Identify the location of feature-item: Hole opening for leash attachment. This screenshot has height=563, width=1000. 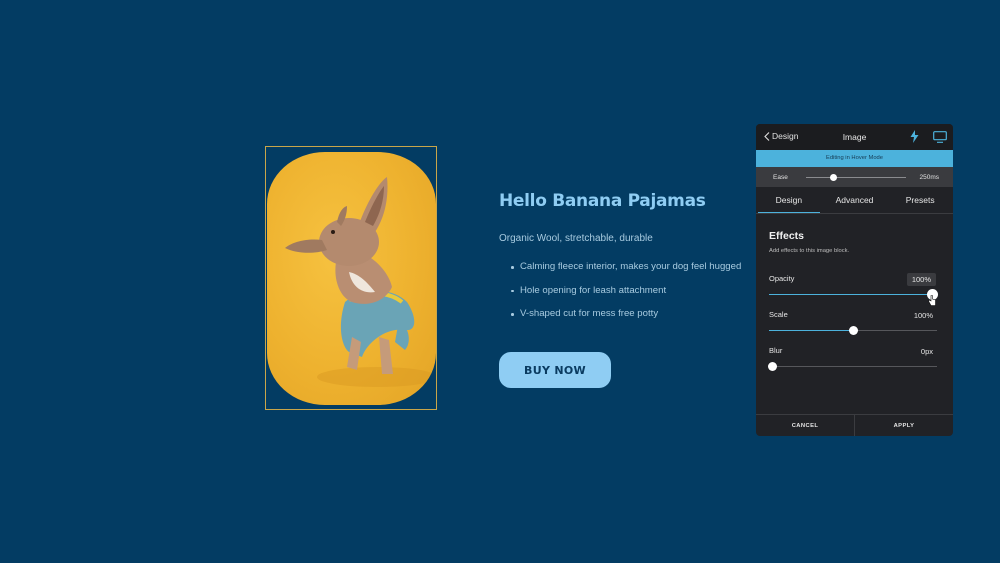
(625, 297).